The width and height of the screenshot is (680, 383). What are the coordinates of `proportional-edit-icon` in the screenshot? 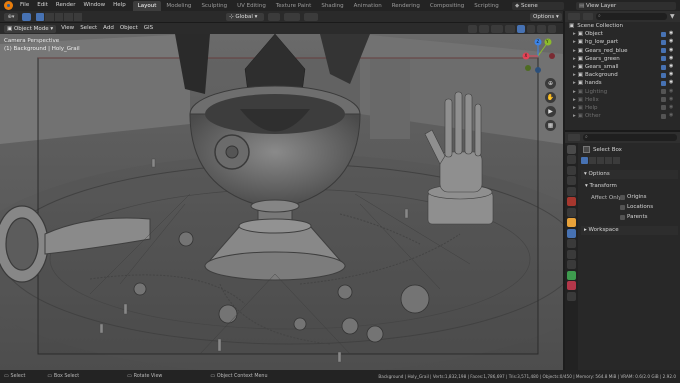 It's located at (311, 17).